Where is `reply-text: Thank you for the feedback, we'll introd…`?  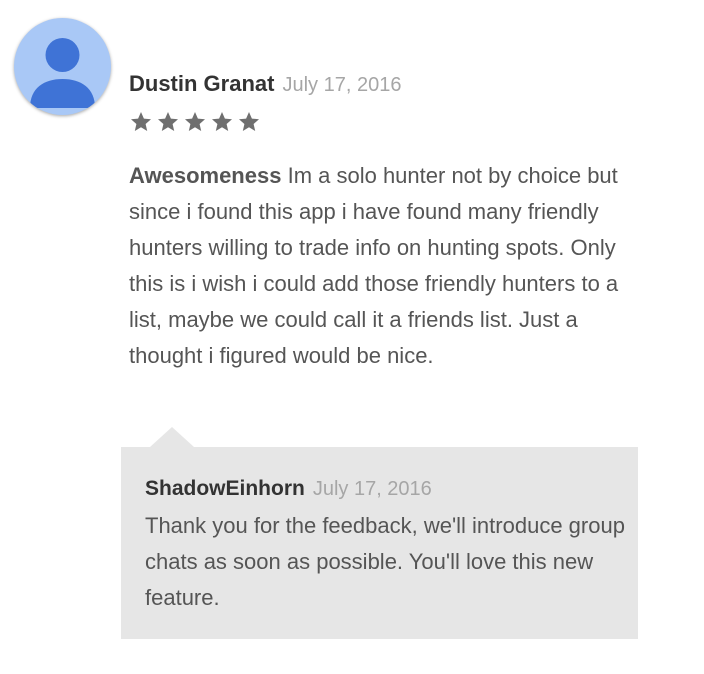
reply-text: Thank you for the feedback, we'll introd… is located at coordinates (385, 561).